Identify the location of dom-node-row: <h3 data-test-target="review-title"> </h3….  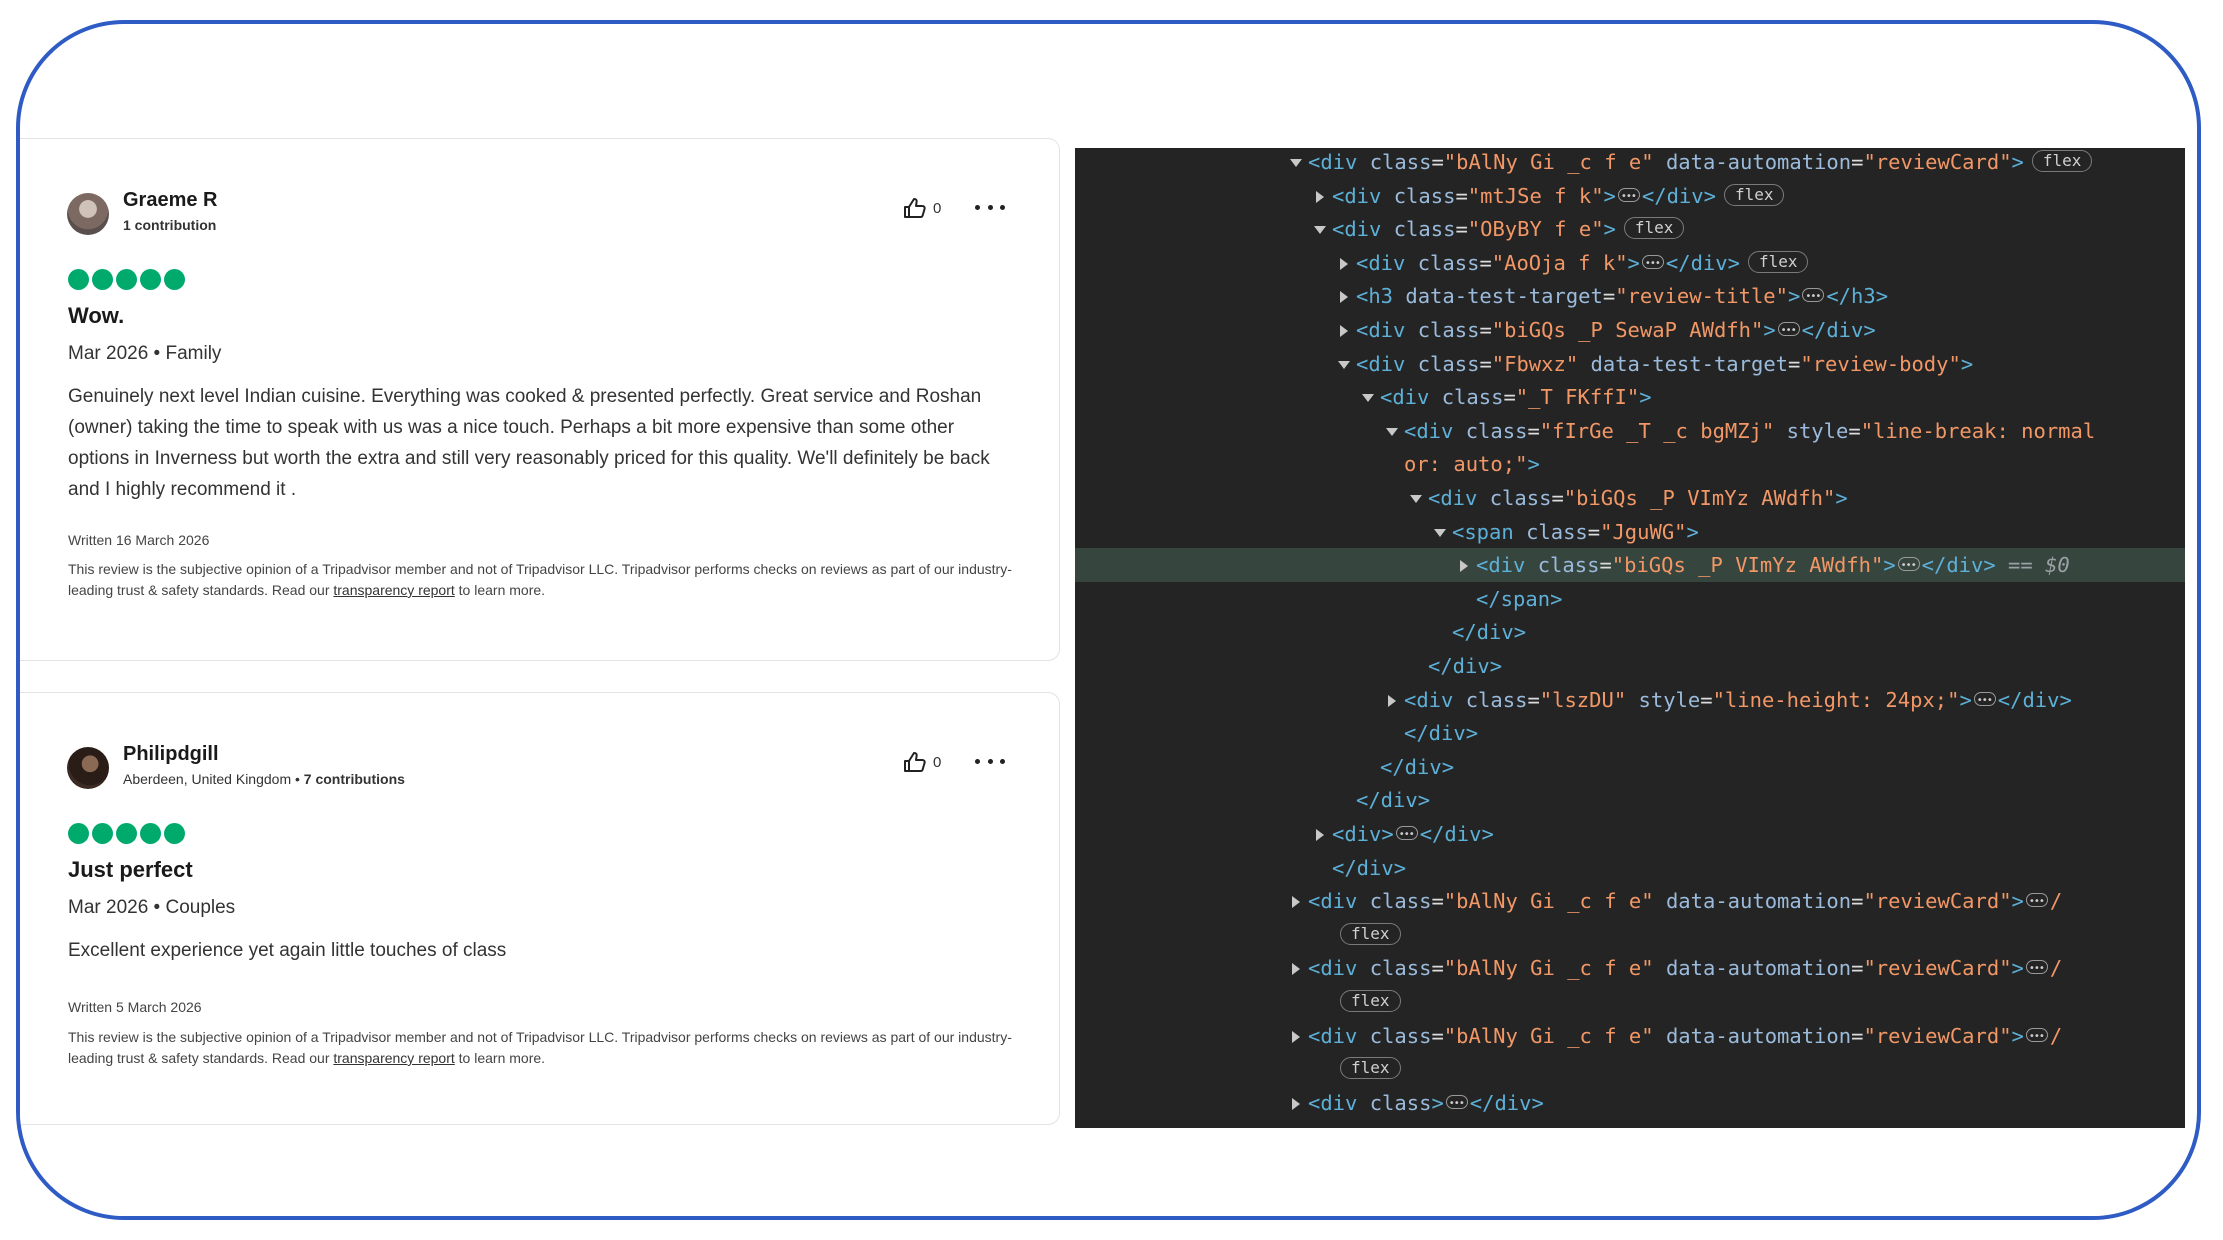
(1630, 296).